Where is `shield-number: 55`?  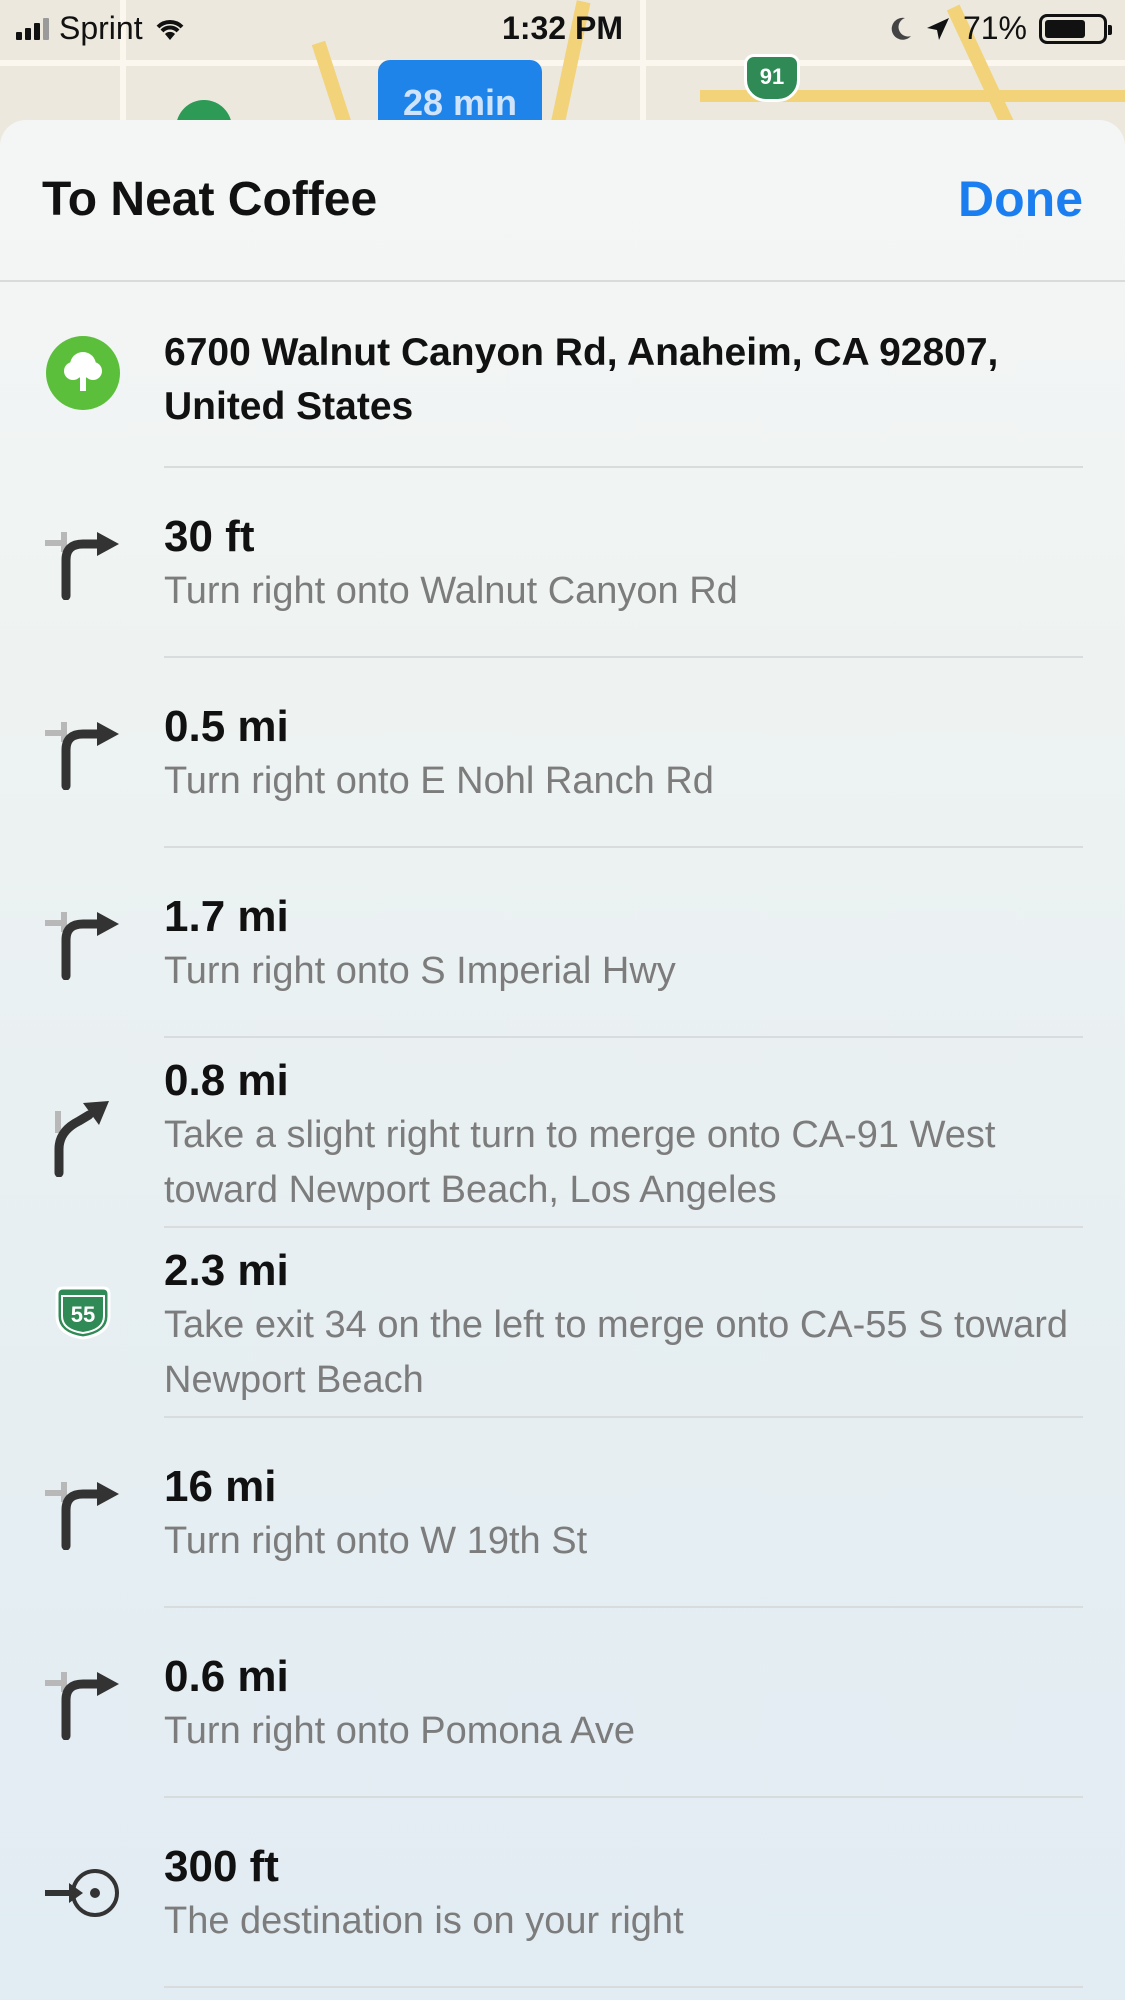
shield-number: 55 is located at coordinates (83, 1314).